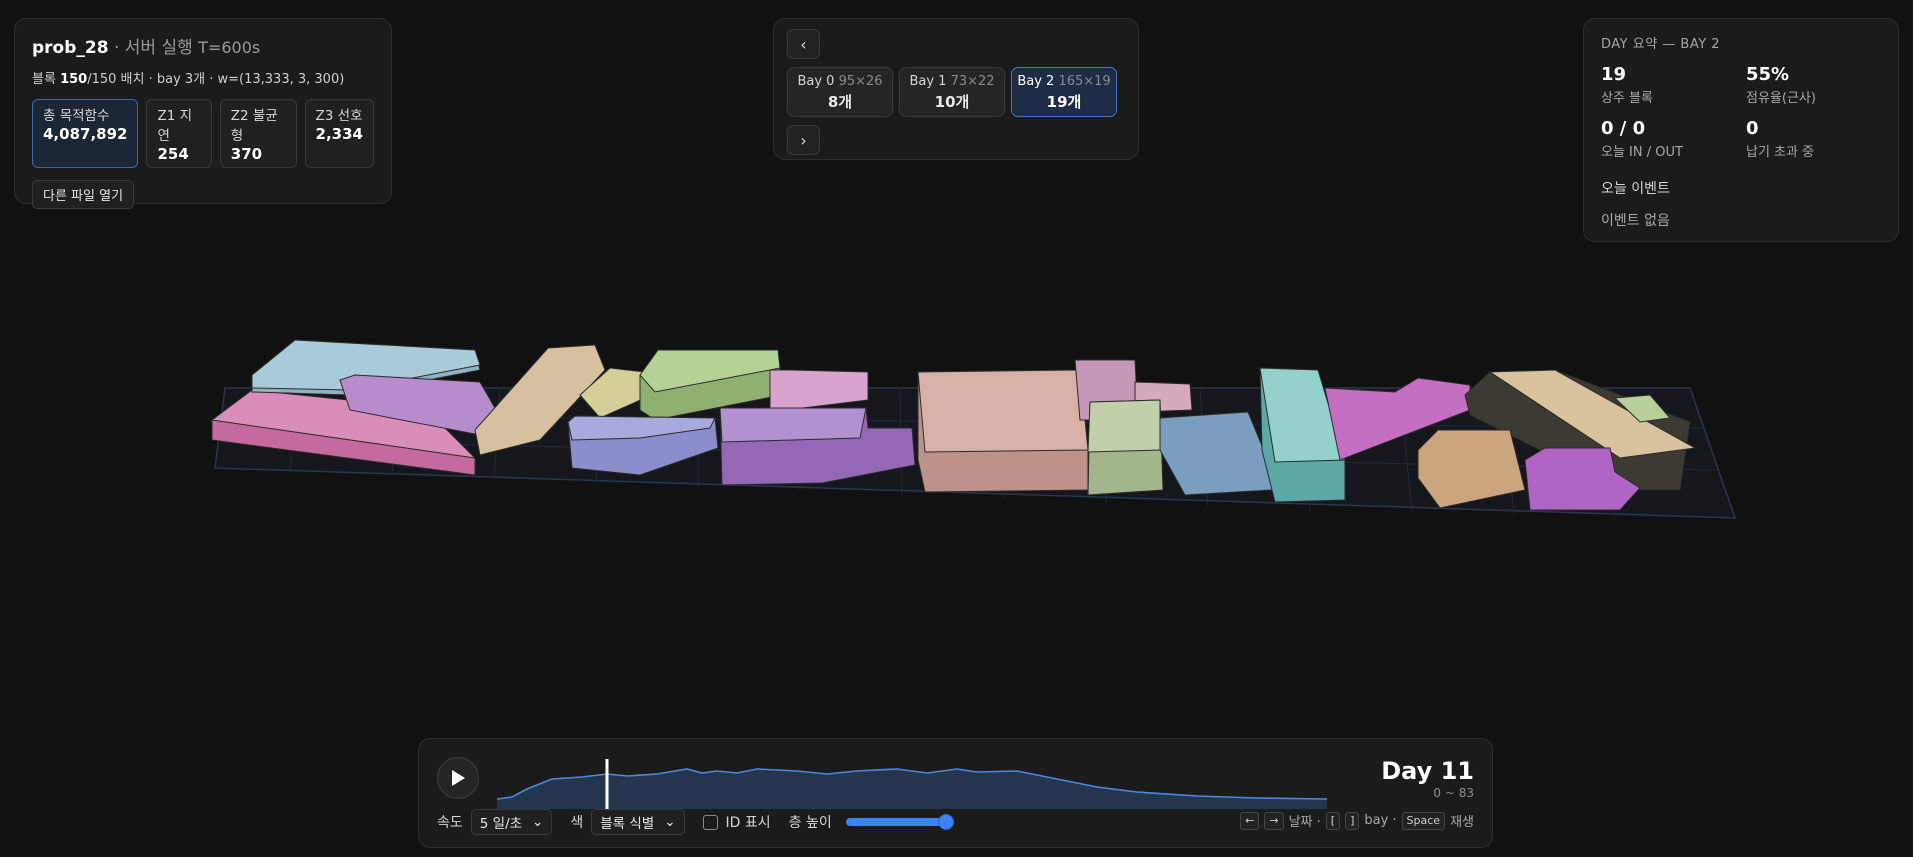  What do you see at coordinates (945, 822) in the screenshot?
I see `slider-thumb` at bounding box center [945, 822].